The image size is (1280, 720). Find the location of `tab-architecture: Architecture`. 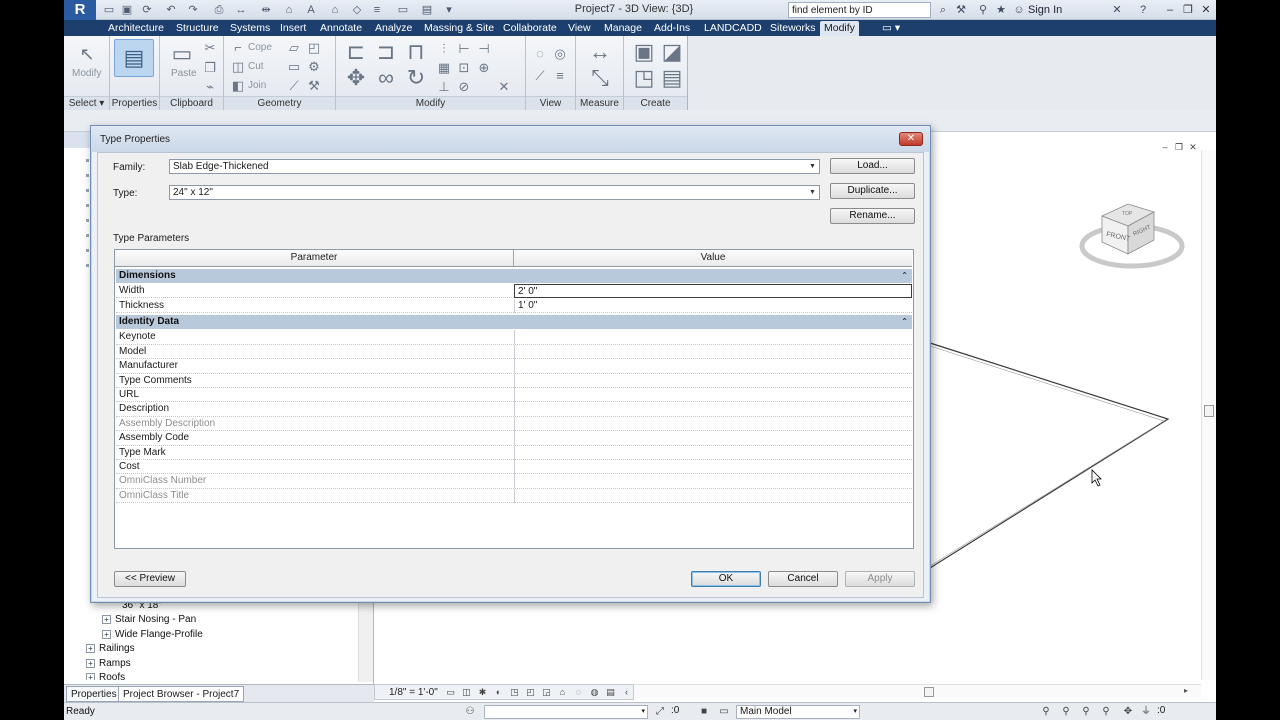

tab-architecture: Architecture is located at coordinates (136, 28).